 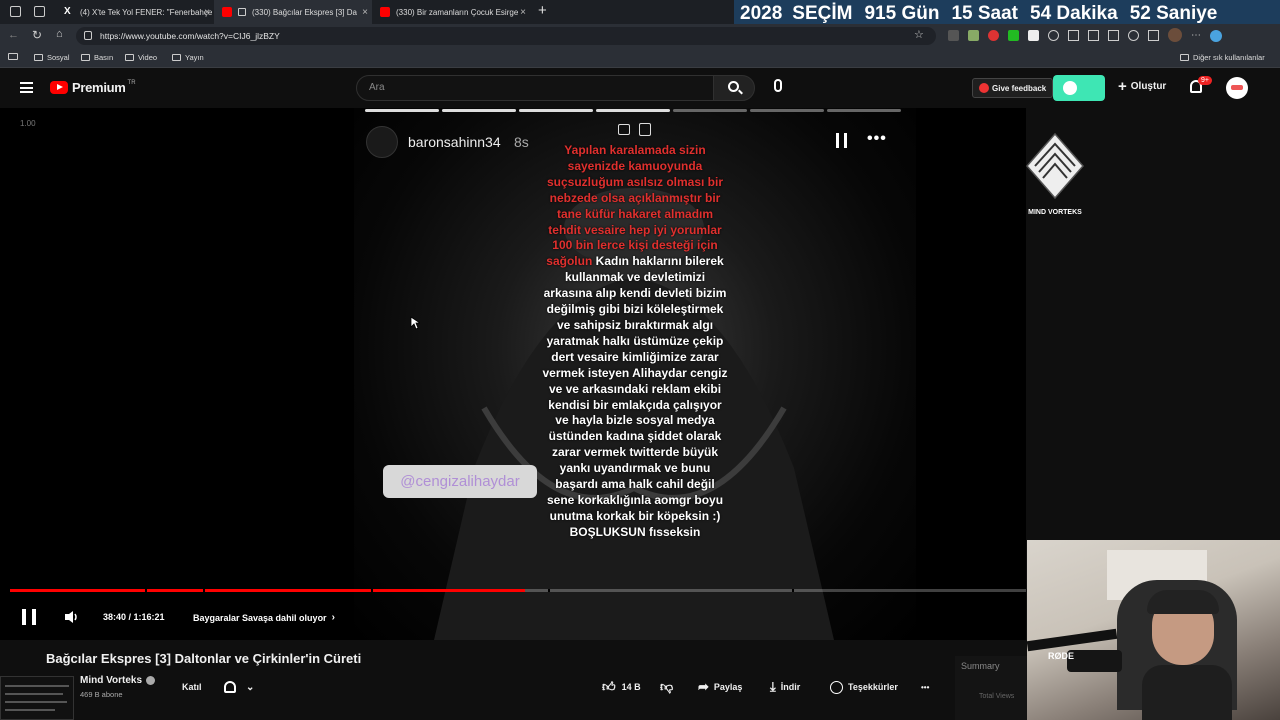 I want to click on hamburger-menu-icon, so click(x=26, y=87).